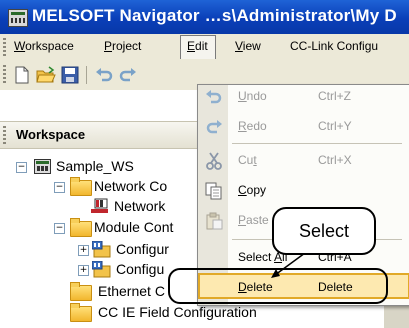  Describe the element at coordinates (288, 265) in the screenshot. I see `callout-pointer` at that location.